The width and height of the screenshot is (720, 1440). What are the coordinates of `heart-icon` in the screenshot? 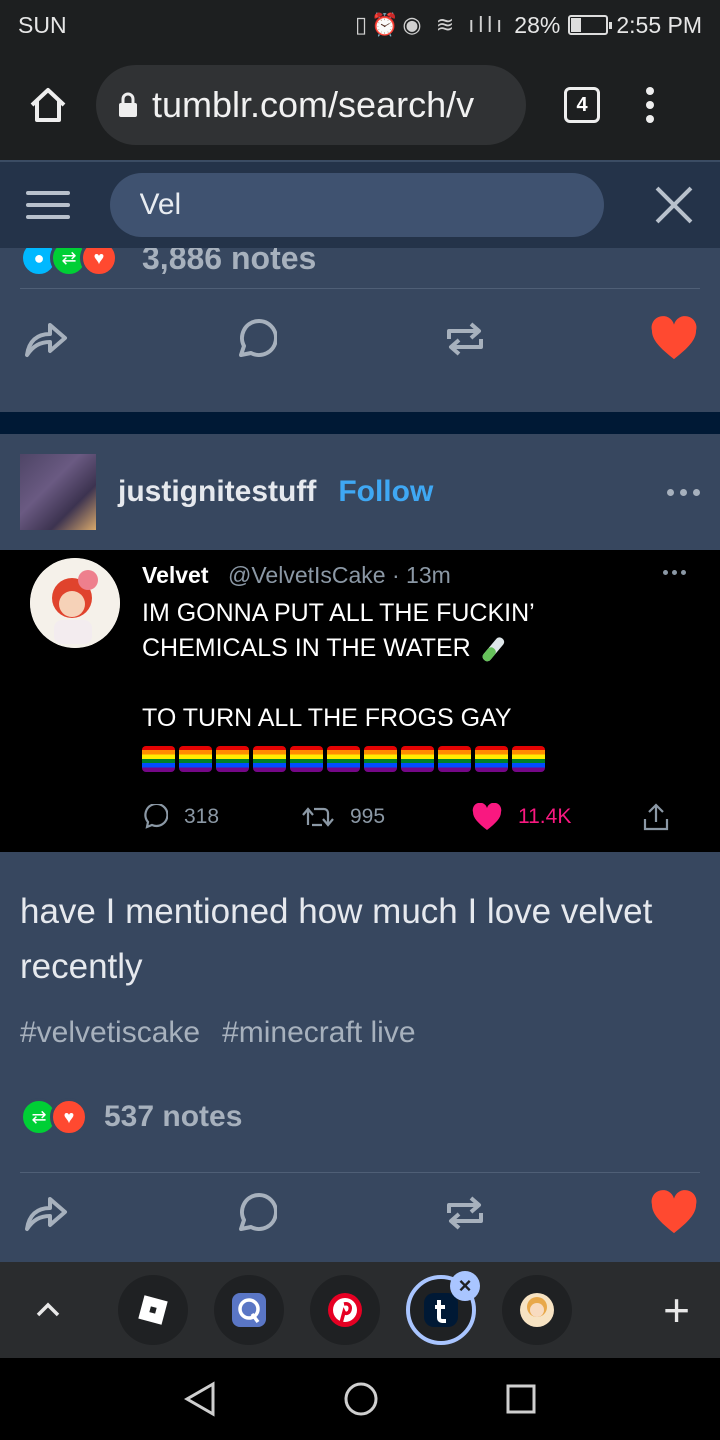 It's located at (487, 816).